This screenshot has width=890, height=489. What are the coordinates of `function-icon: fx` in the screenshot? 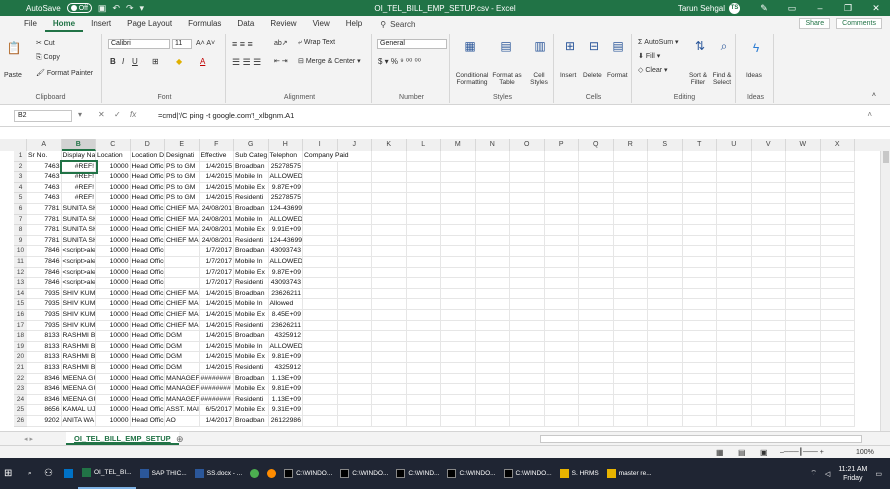 It's located at (133, 114).